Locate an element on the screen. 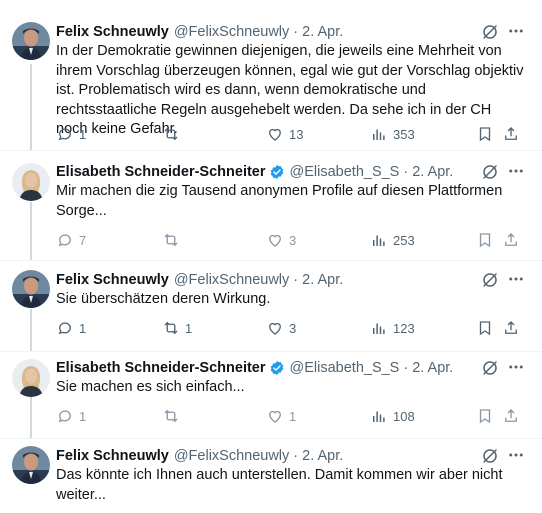  views-button: 108 is located at coordinates (392, 416).